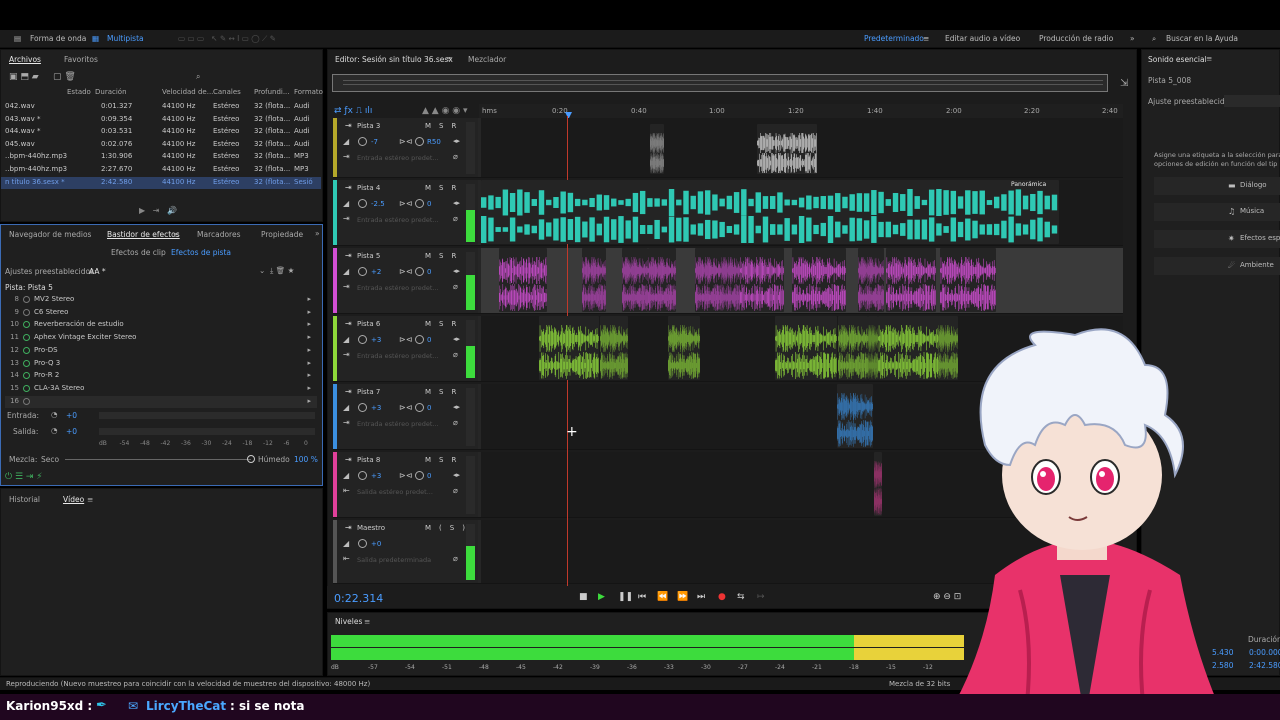 This screenshot has width=1280, height=720. I want to click on tab-clip-effects: Efectos de clip, so click(138, 252).